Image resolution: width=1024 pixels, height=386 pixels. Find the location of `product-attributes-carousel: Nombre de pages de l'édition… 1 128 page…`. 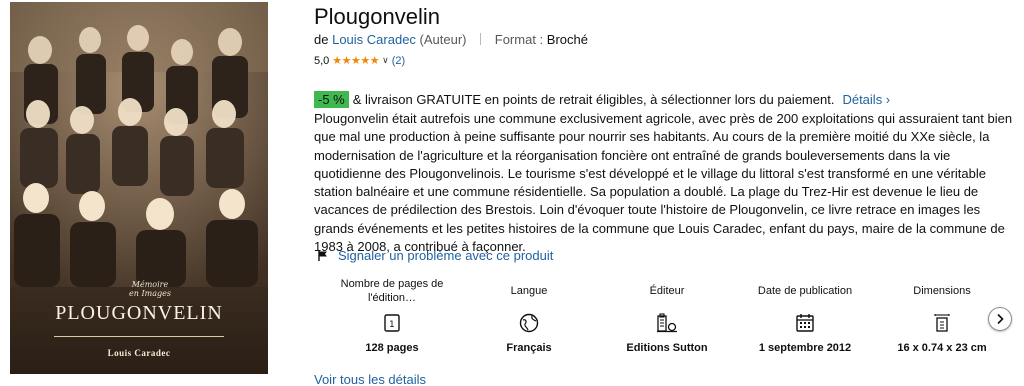

product-attributes-carousel: Nombre de pages de l'édition… 1 128 page… is located at coordinates (664, 318).